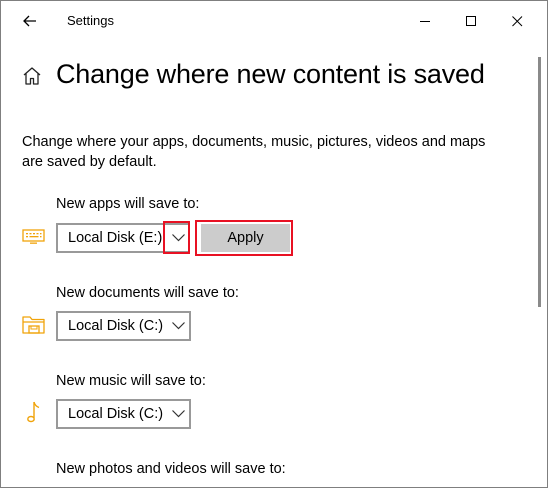 This screenshot has width=548, height=488. Describe the element at coordinates (270, 74) in the screenshot. I see `page-title: Change where new content is saved` at that location.